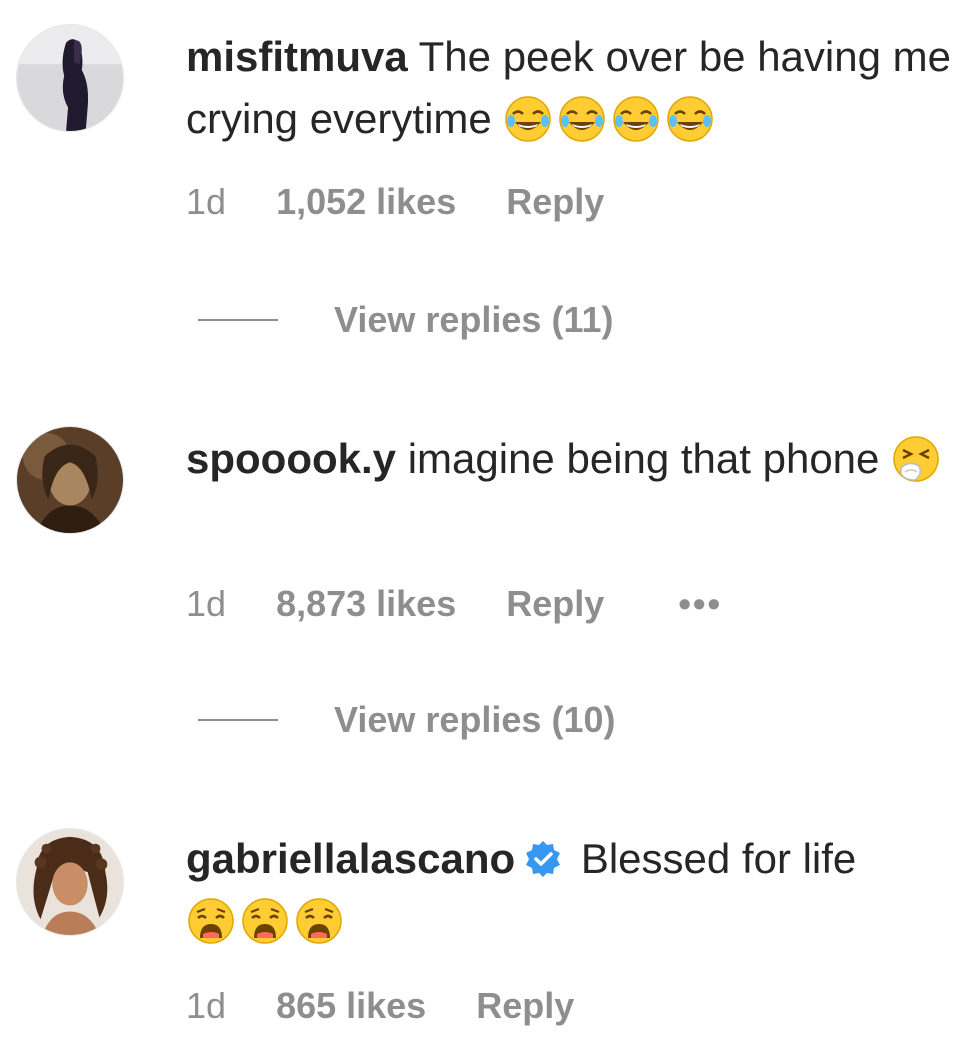 This screenshot has width=980, height=1059. What do you see at coordinates (916, 459) in the screenshot?
I see `sneezing-face-icon` at bounding box center [916, 459].